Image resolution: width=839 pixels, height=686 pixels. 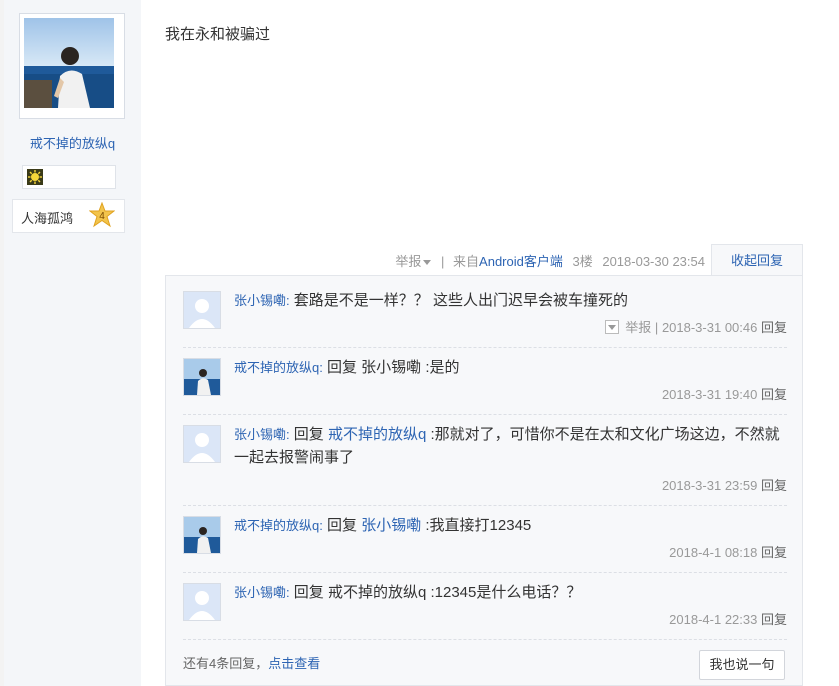 I want to click on avatar-photo, so click(x=69, y=63).